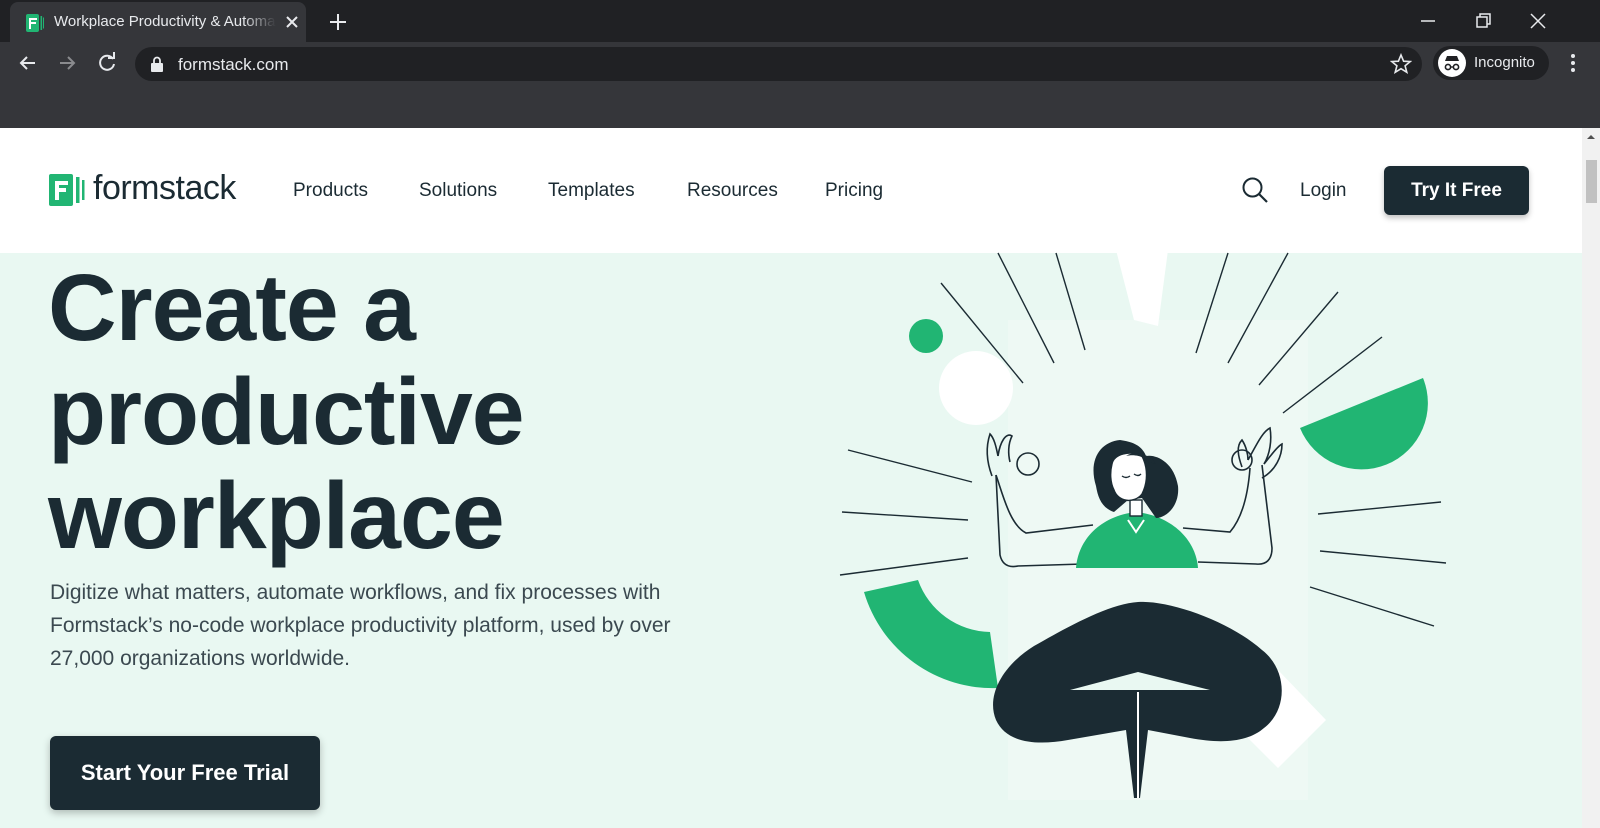 Image resolution: width=1600 pixels, height=828 pixels. What do you see at coordinates (732, 191) in the screenshot?
I see `nav-resources: Resources` at bounding box center [732, 191].